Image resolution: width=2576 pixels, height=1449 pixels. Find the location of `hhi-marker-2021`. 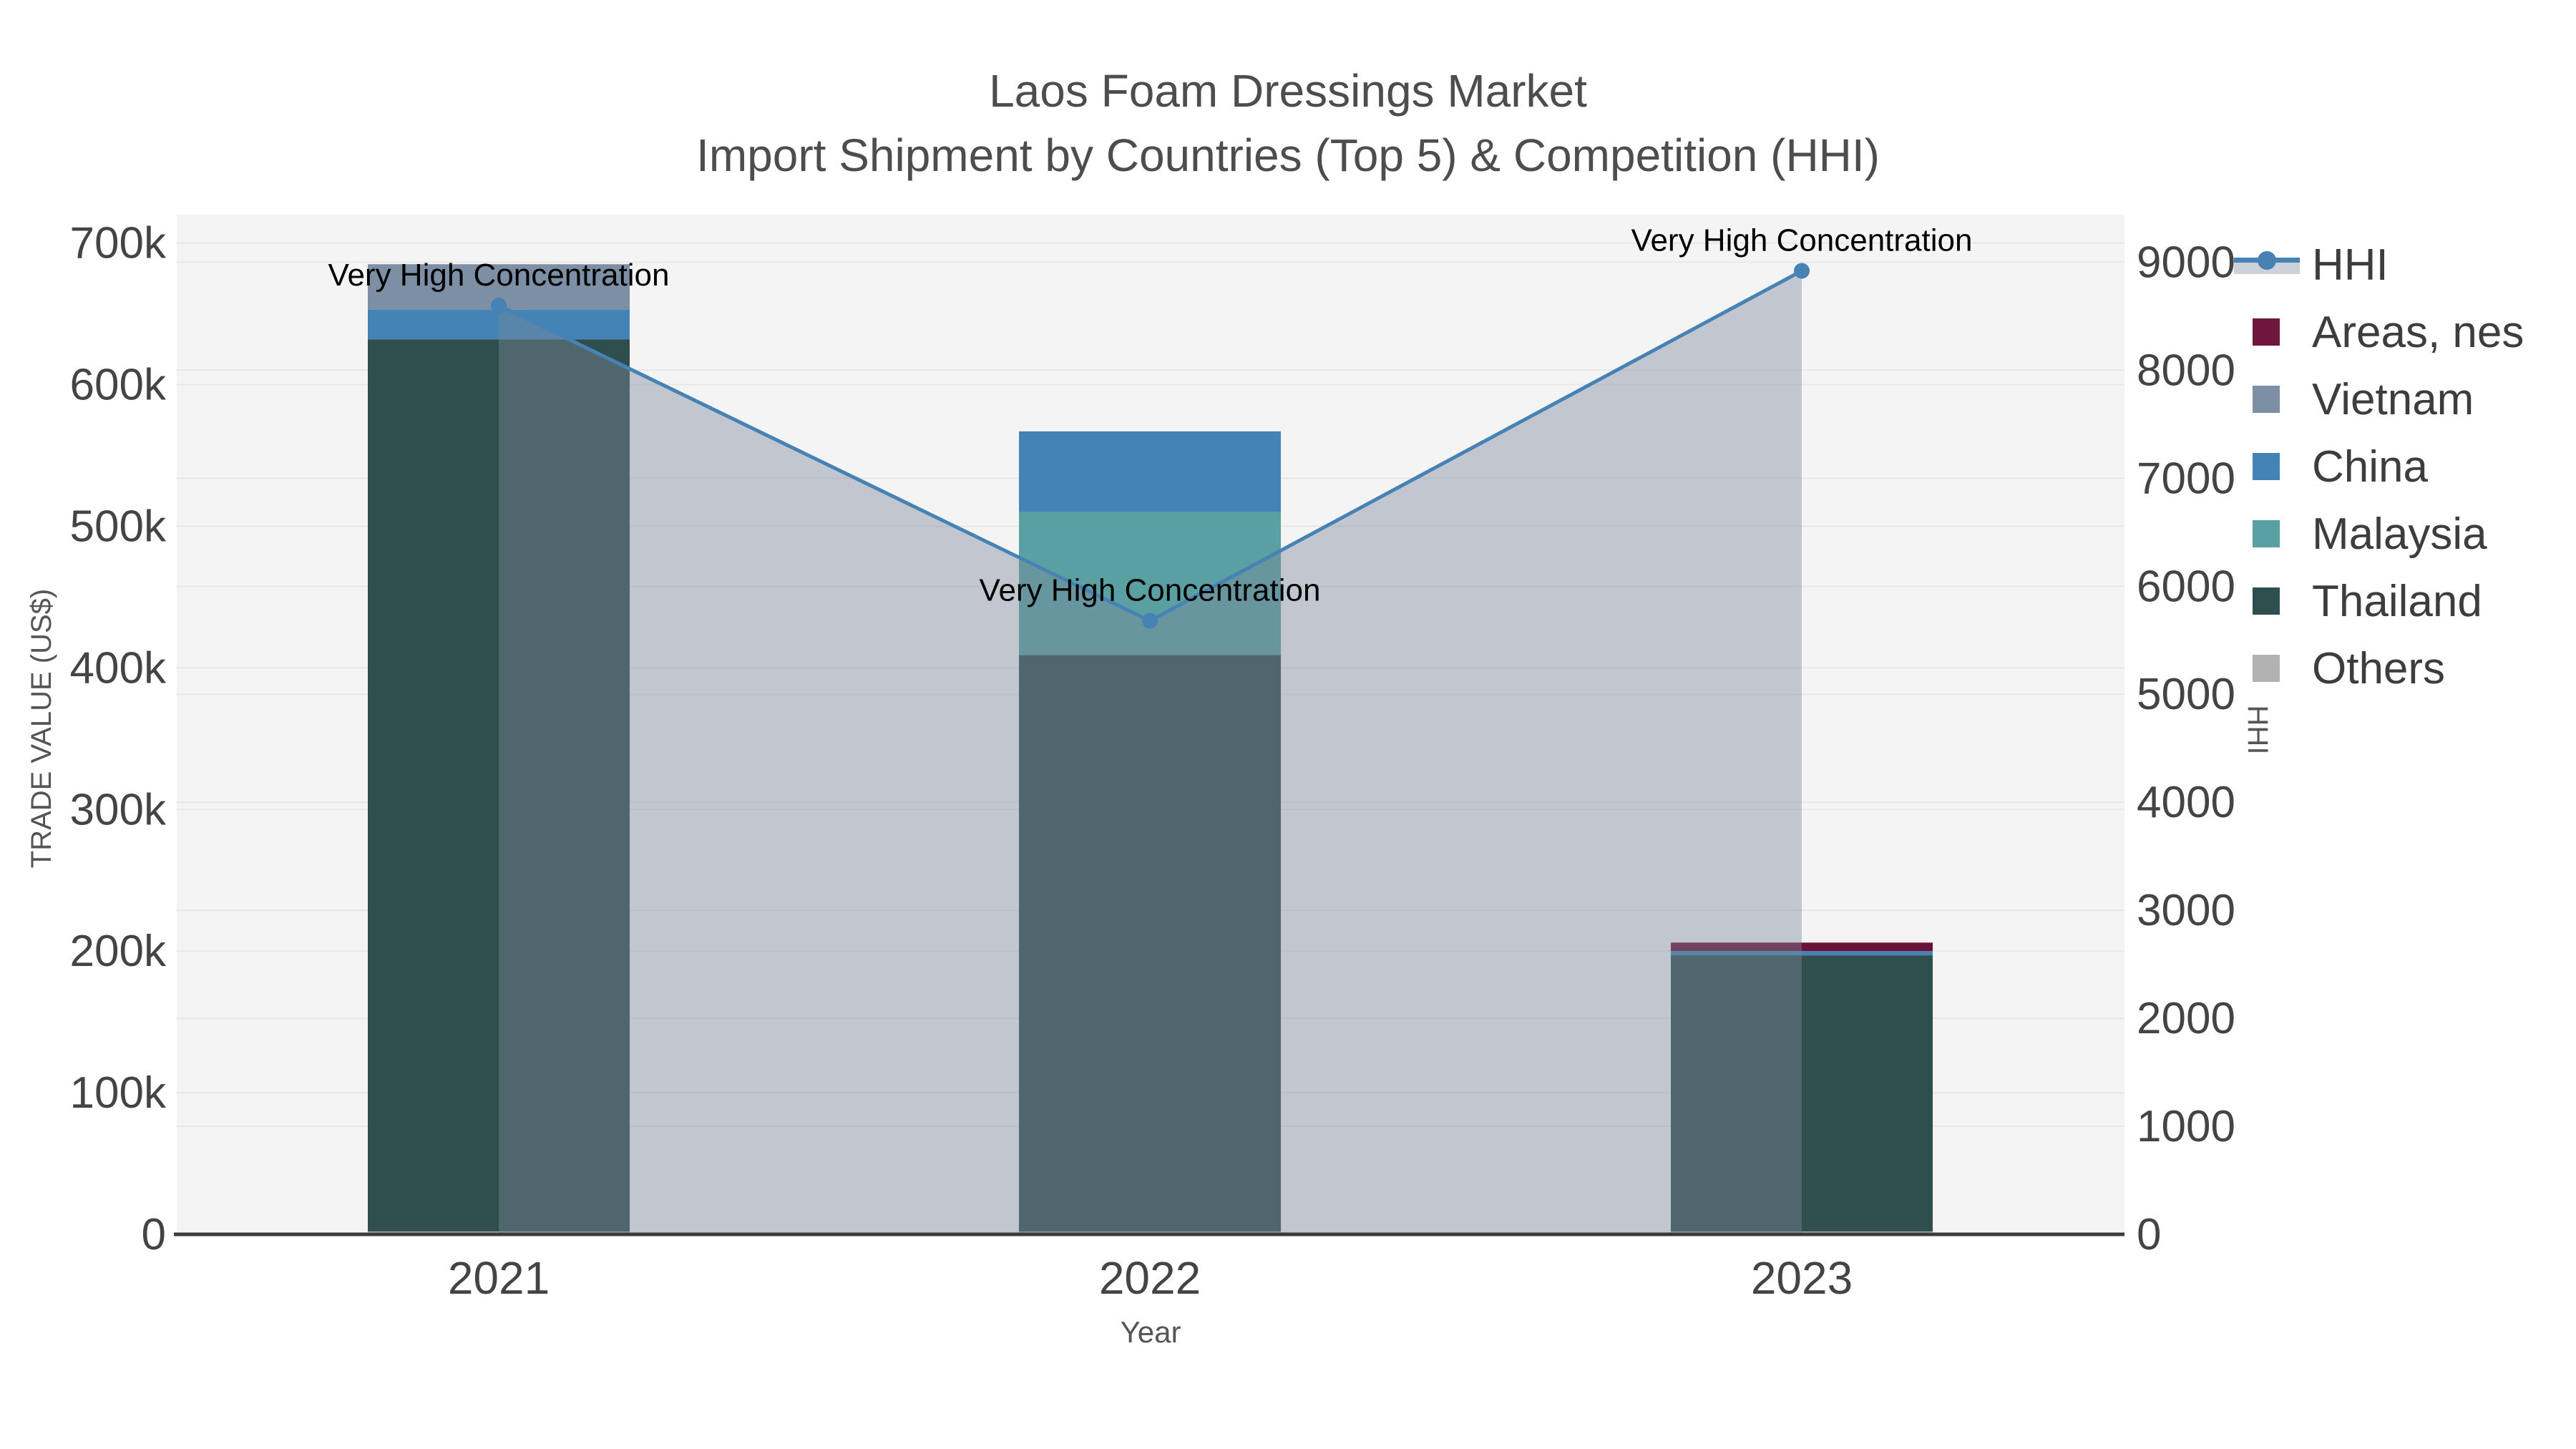

hhi-marker-2021 is located at coordinates (499, 305).